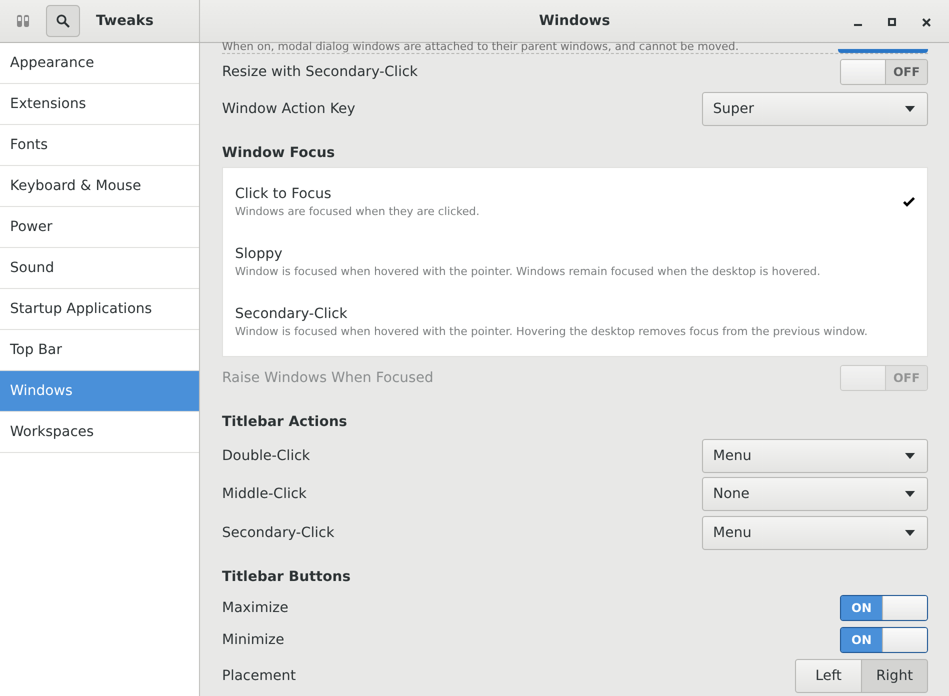  Describe the element at coordinates (286, 577) in the screenshot. I see `section-heading: Titlebar Buttons` at that location.